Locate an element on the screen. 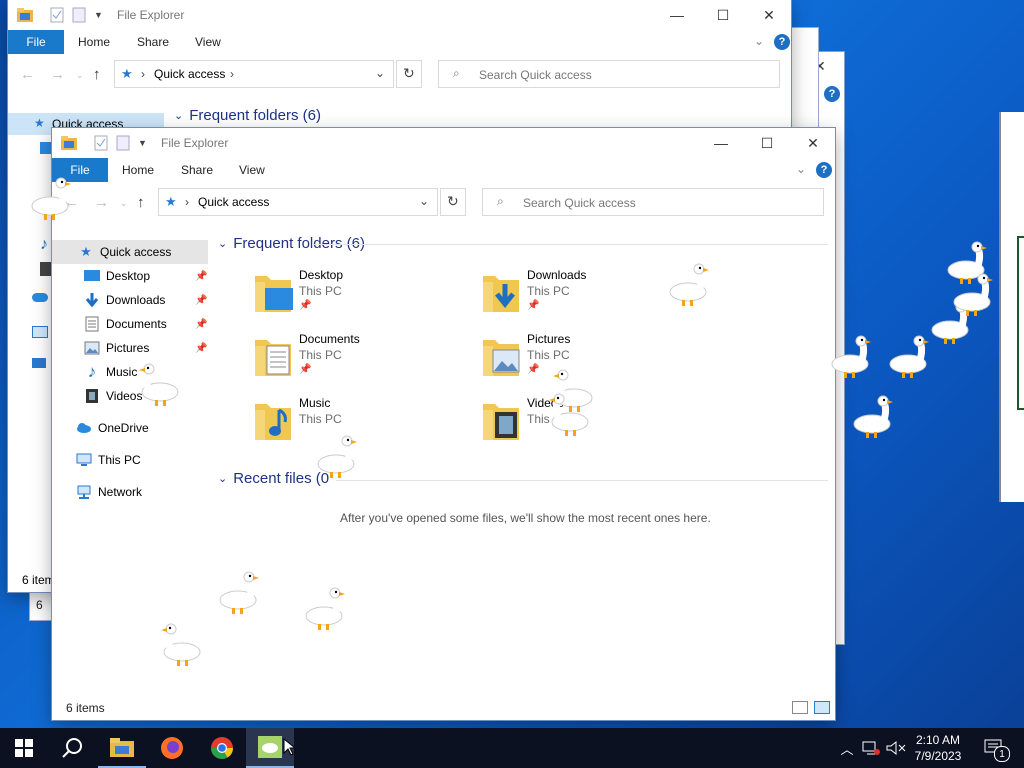 This screenshot has height=768, width=1024. chevron-up-icon: ︿ is located at coordinates (847, 749).